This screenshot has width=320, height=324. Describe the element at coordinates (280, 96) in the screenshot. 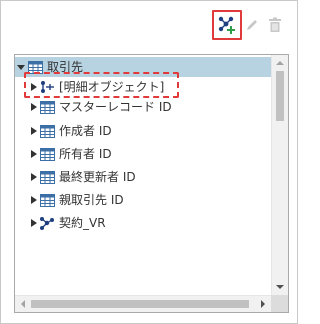

I see `vertical-scroll-thumb` at that location.